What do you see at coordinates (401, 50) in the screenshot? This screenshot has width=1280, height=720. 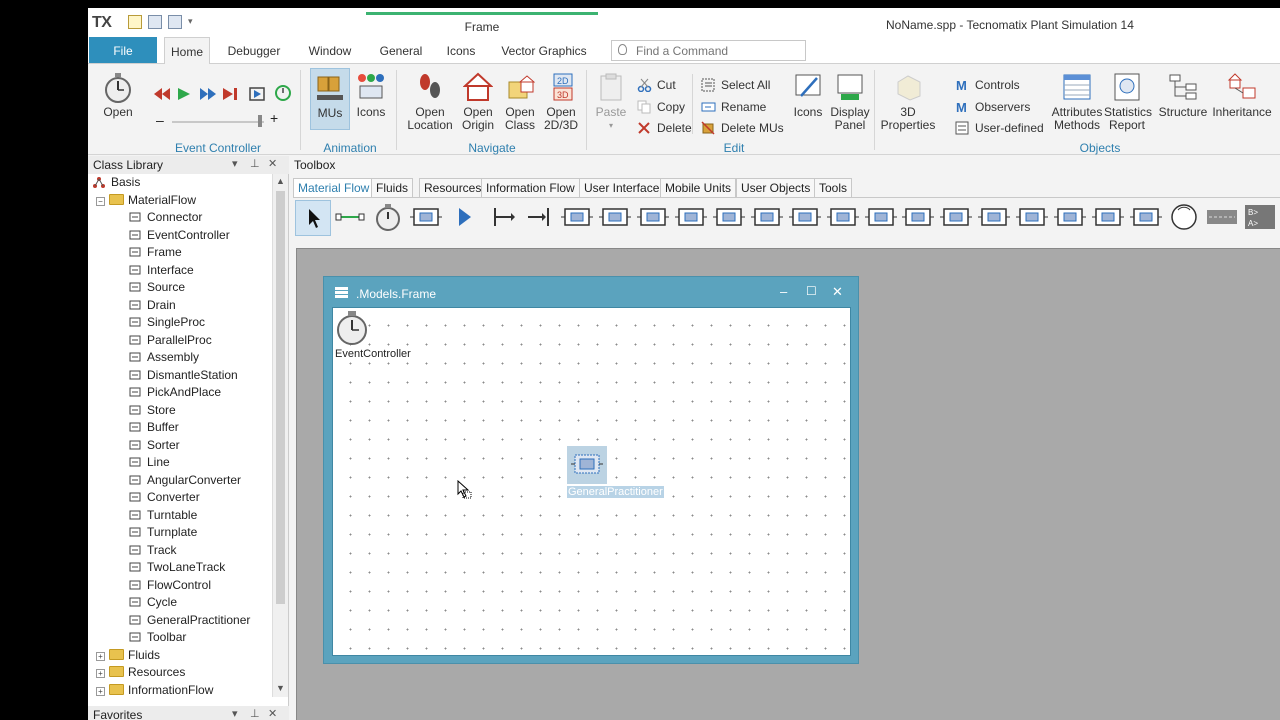 I see `tab-general: General` at bounding box center [401, 50].